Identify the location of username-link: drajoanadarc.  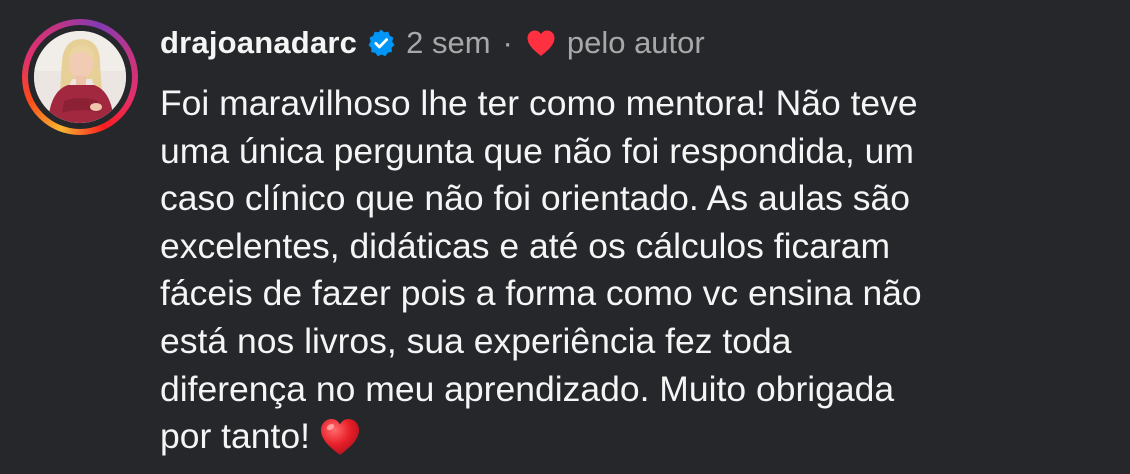
(258, 43).